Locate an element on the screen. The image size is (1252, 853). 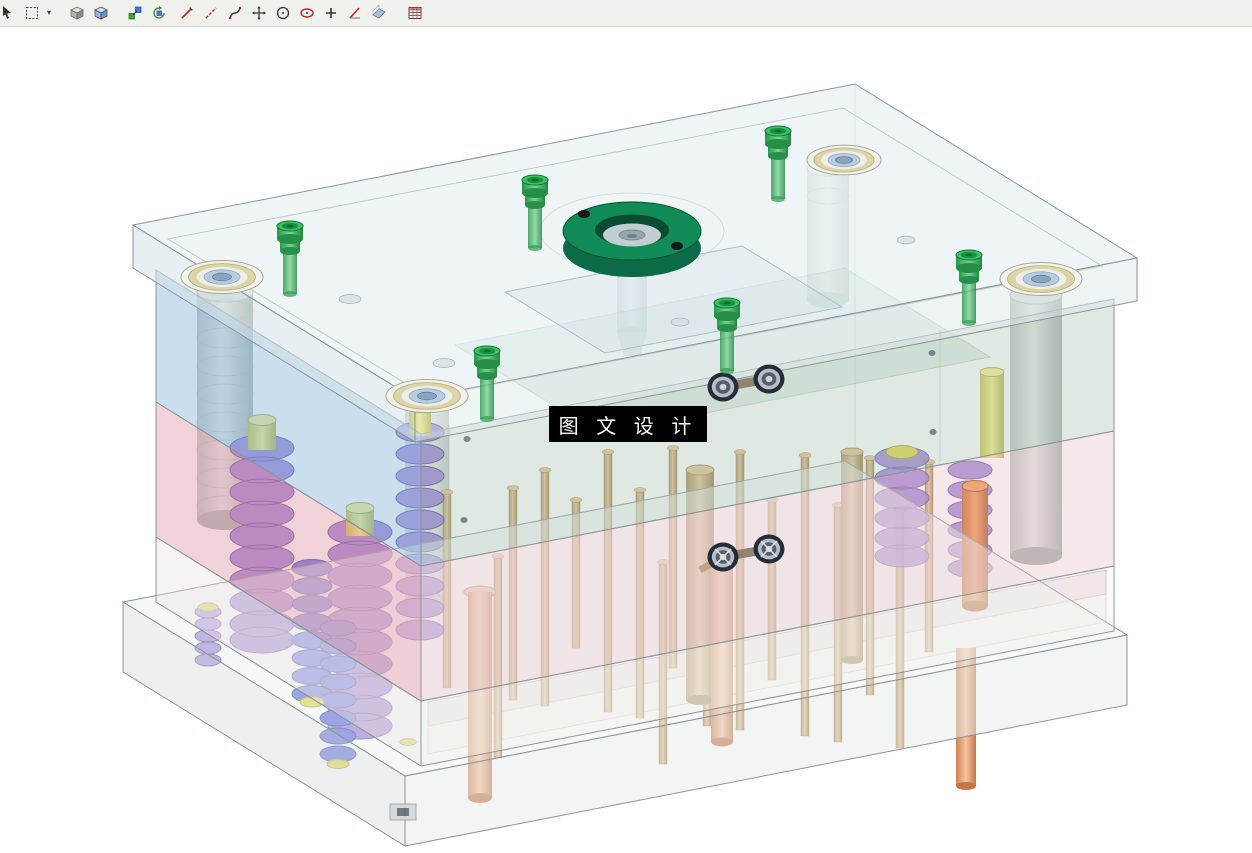
centerline-icon is located at coordinates (211, 13).